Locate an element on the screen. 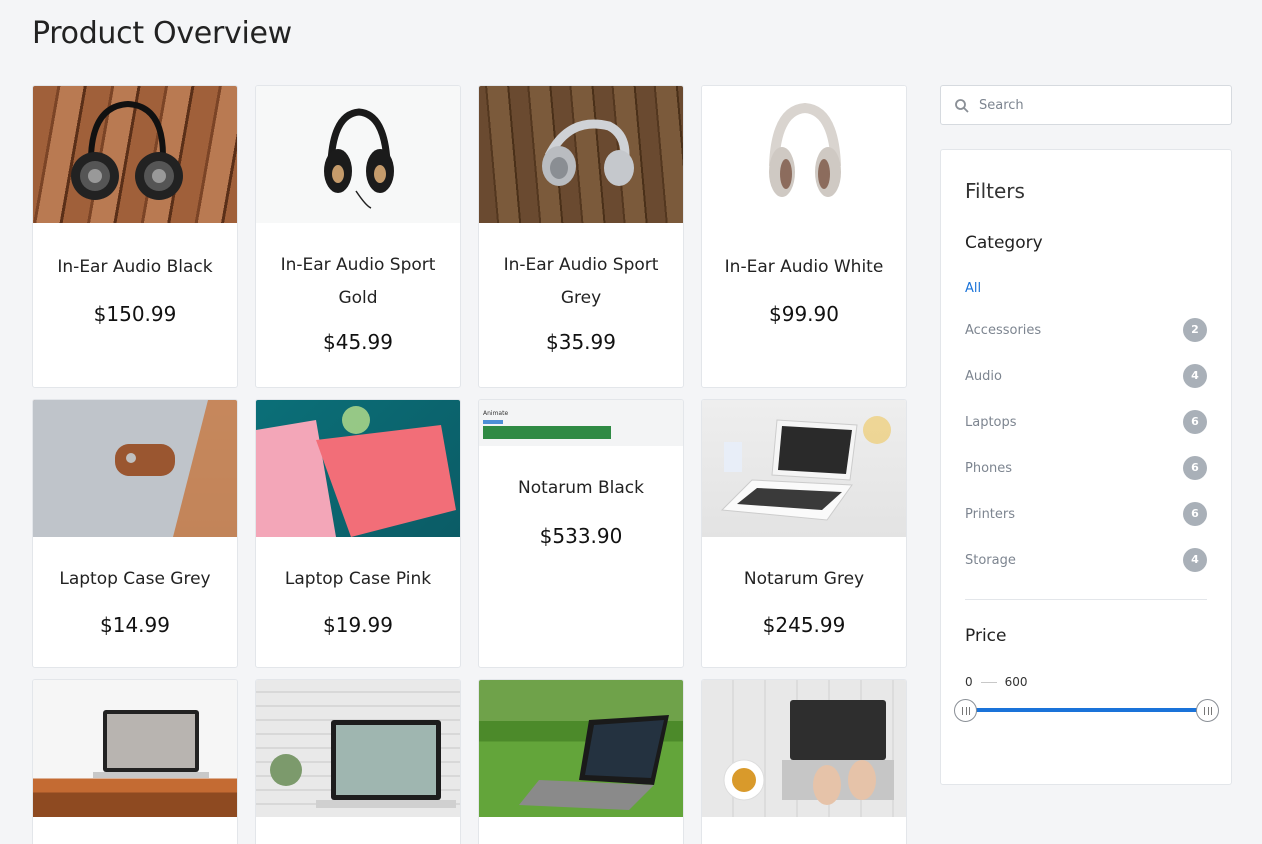 The height and width of the screenshot is (844, 1262). product-image-headphones-black is located at coordinates (135, 154).